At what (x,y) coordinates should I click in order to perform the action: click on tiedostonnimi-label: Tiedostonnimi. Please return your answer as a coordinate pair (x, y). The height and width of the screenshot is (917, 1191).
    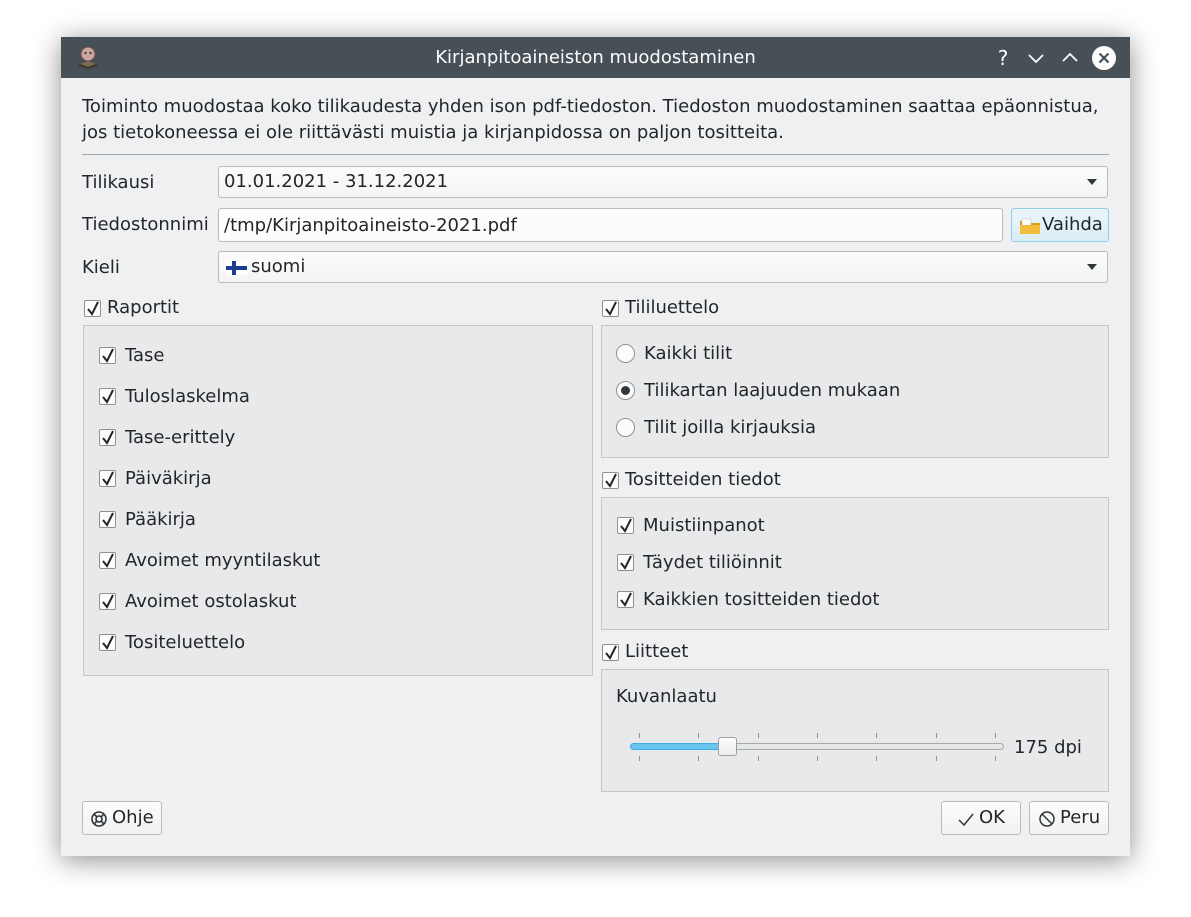
    Looking at the image, I should click on (145, 224).